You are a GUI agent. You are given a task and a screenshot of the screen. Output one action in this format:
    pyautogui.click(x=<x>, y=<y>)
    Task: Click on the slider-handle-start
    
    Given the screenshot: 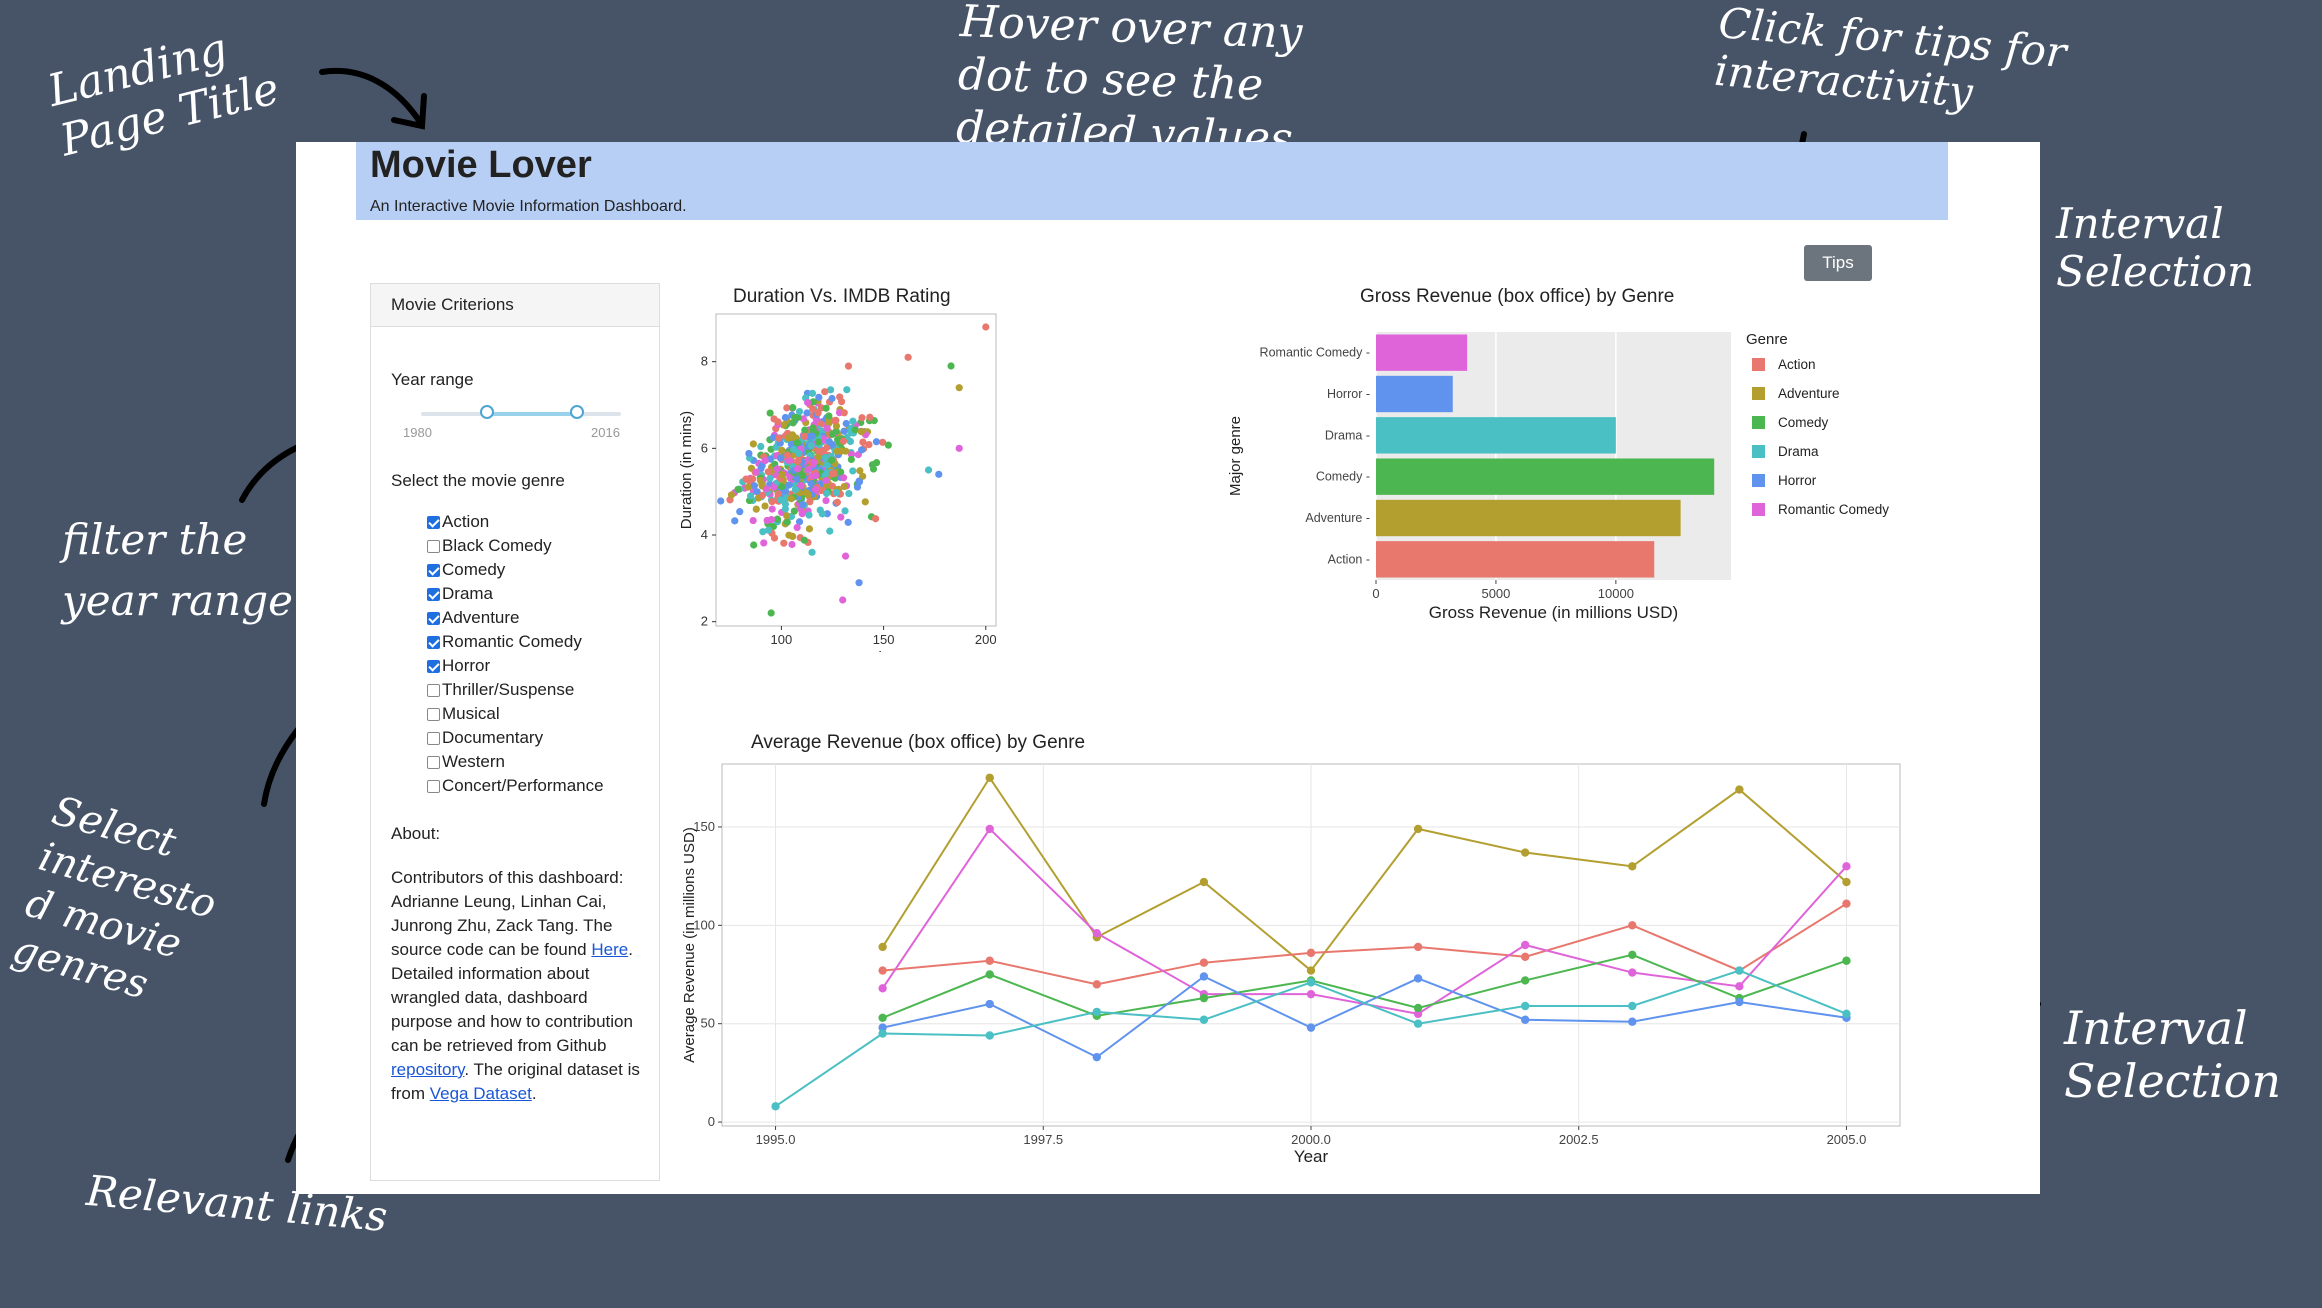 What is the action you would take?
    pyautogui.click(x=487, y=412)
    